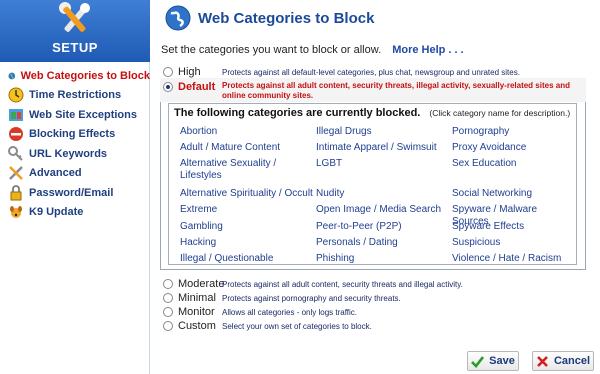 This screenshot has width=600, height=374. Describe the element at coordinates (428, 50) in the screenshot. I see `more-help-link: More Help . . .` at that location.